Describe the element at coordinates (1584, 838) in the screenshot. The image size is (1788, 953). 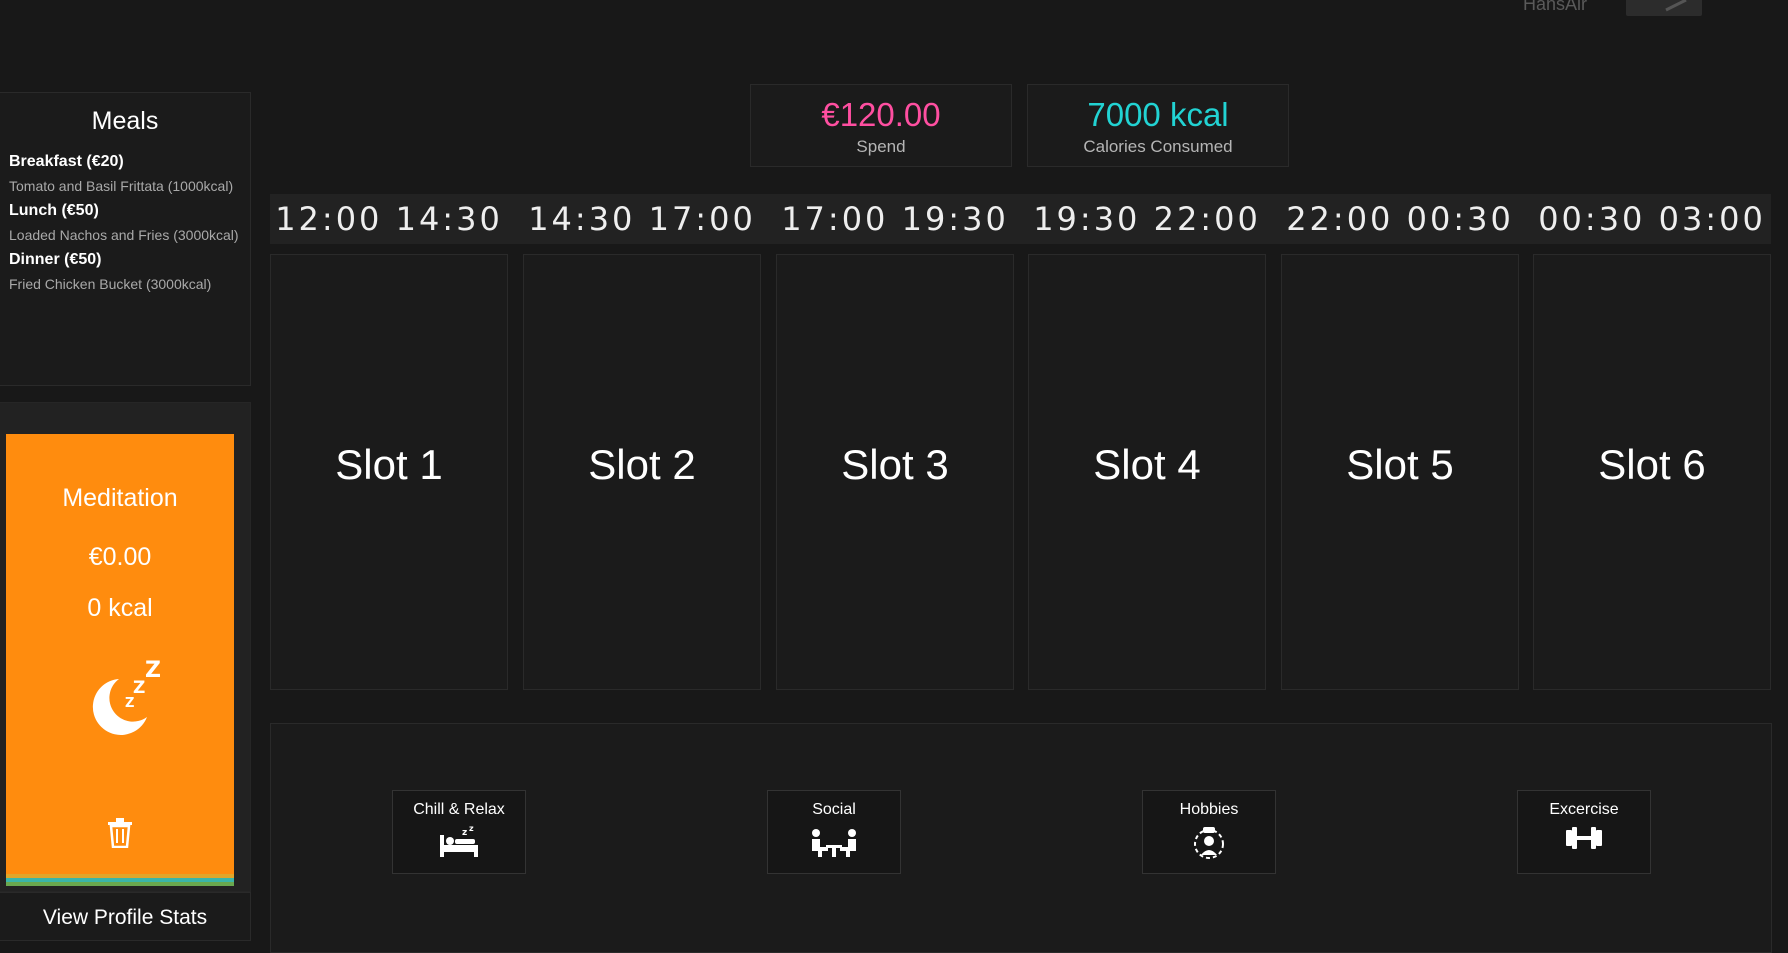
I see `dumbbell-icon` at that location.